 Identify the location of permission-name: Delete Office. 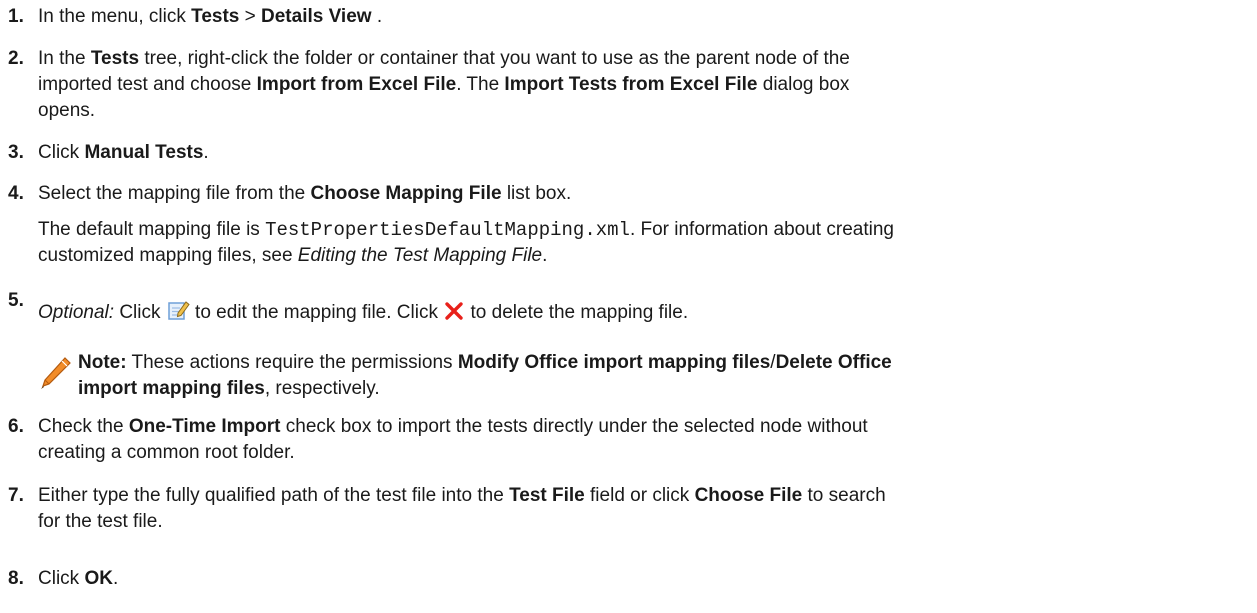
(833, 362).